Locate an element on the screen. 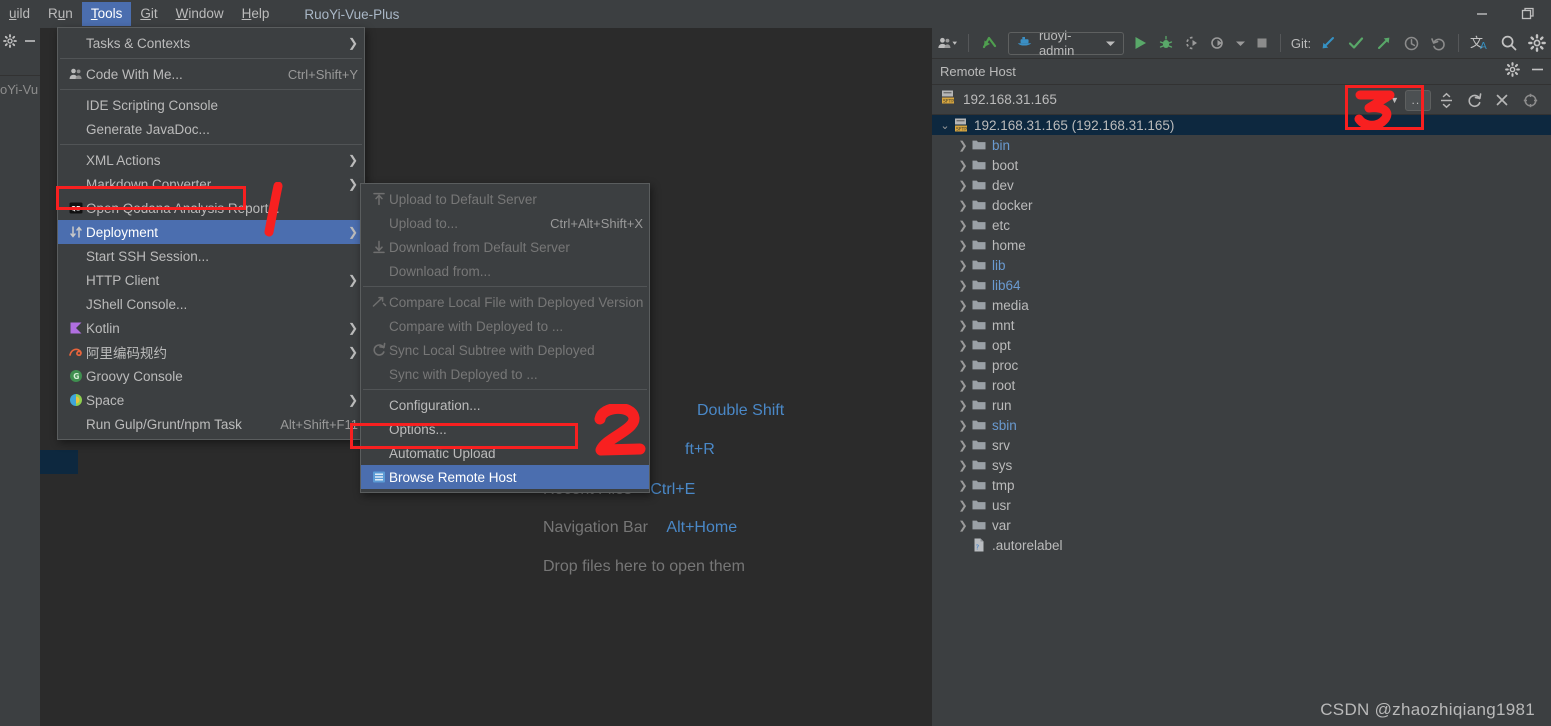 The width and height of the screenshot is (1551, 726). git-push-icon is located at coordinates (1384, 43).